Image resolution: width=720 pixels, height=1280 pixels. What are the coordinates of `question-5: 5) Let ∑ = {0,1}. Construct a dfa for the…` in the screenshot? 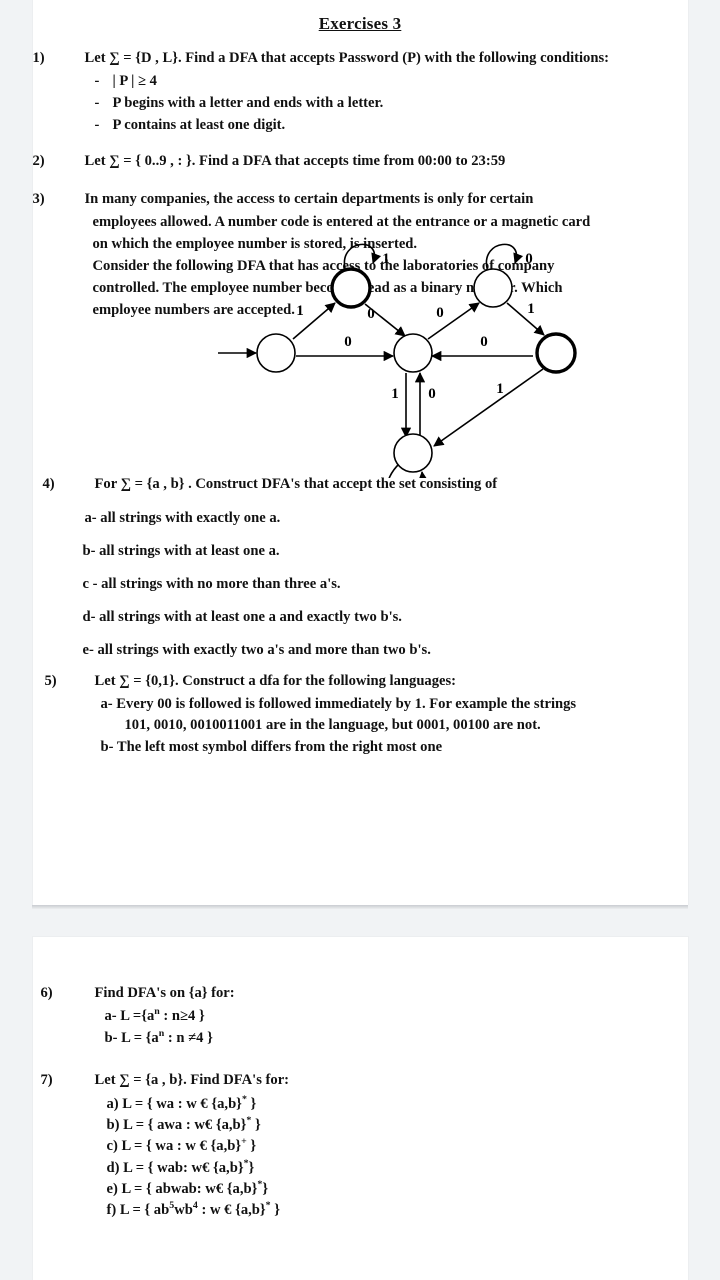 It's located at (351, 714).